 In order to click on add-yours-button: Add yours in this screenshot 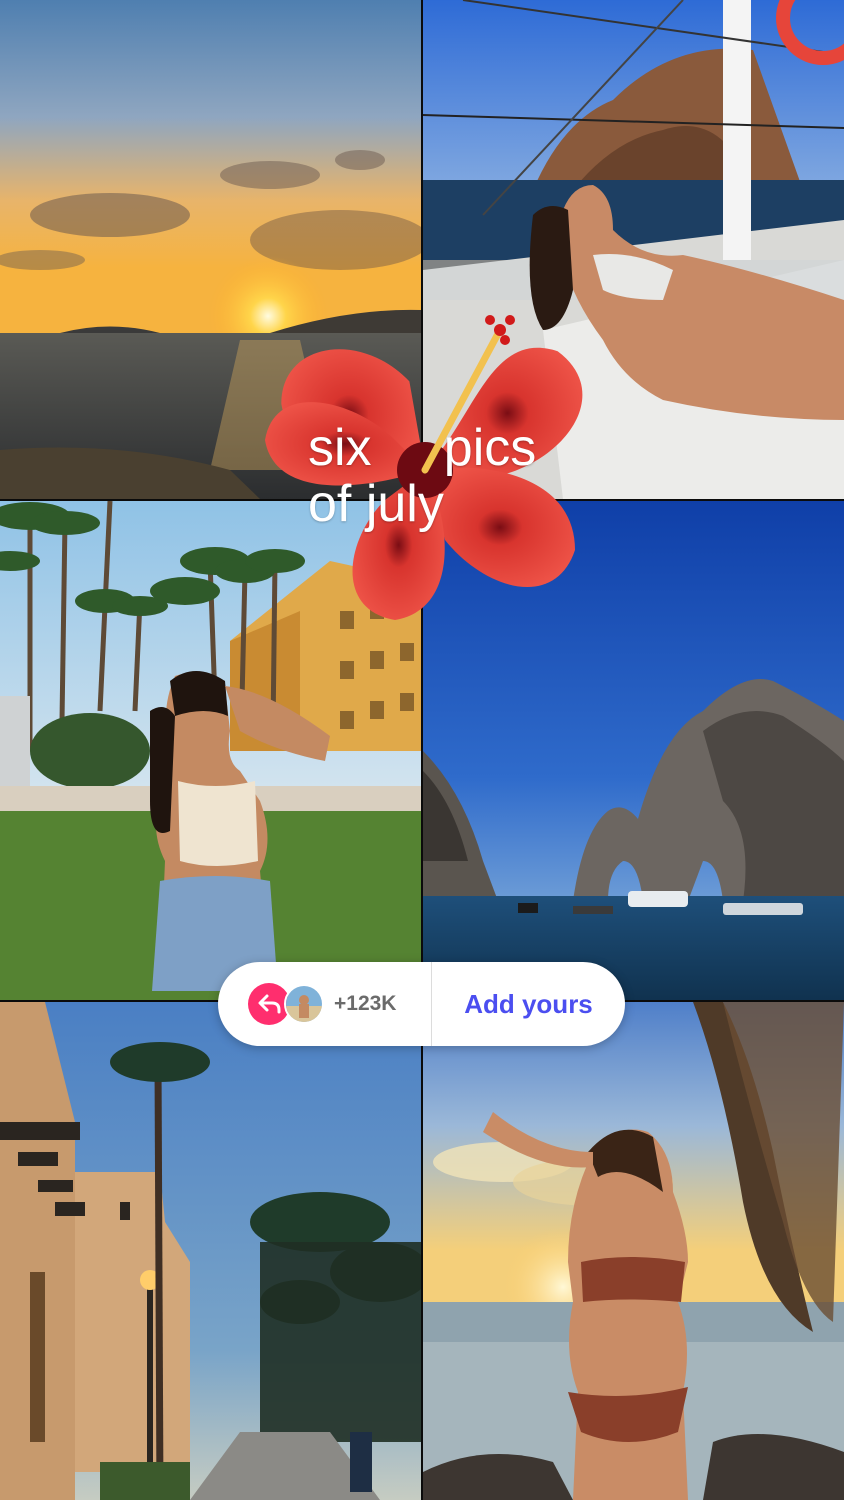, I will do `click(528, 1004)`.